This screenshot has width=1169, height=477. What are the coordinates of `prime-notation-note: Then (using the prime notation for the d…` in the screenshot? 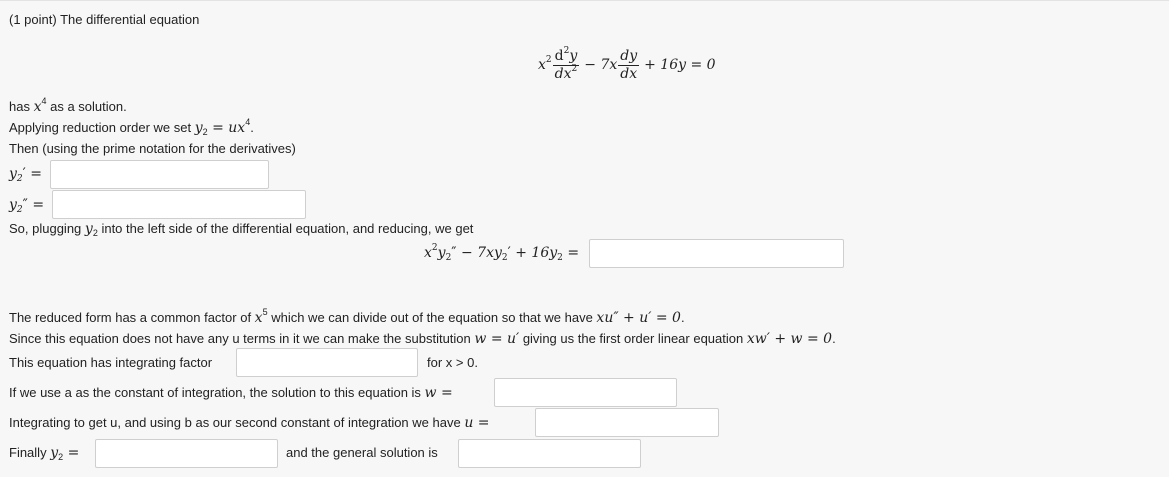 It's located at (152, 148).